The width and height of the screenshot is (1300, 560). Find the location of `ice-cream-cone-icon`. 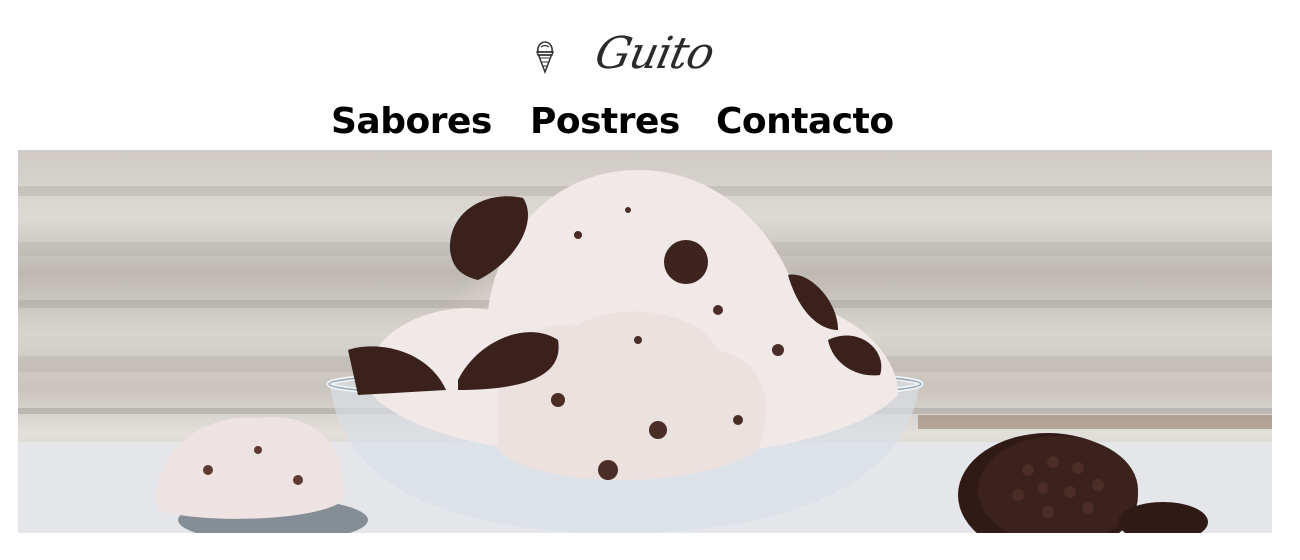

ice-cream-cone-icon is located at coordinates (545, 56).